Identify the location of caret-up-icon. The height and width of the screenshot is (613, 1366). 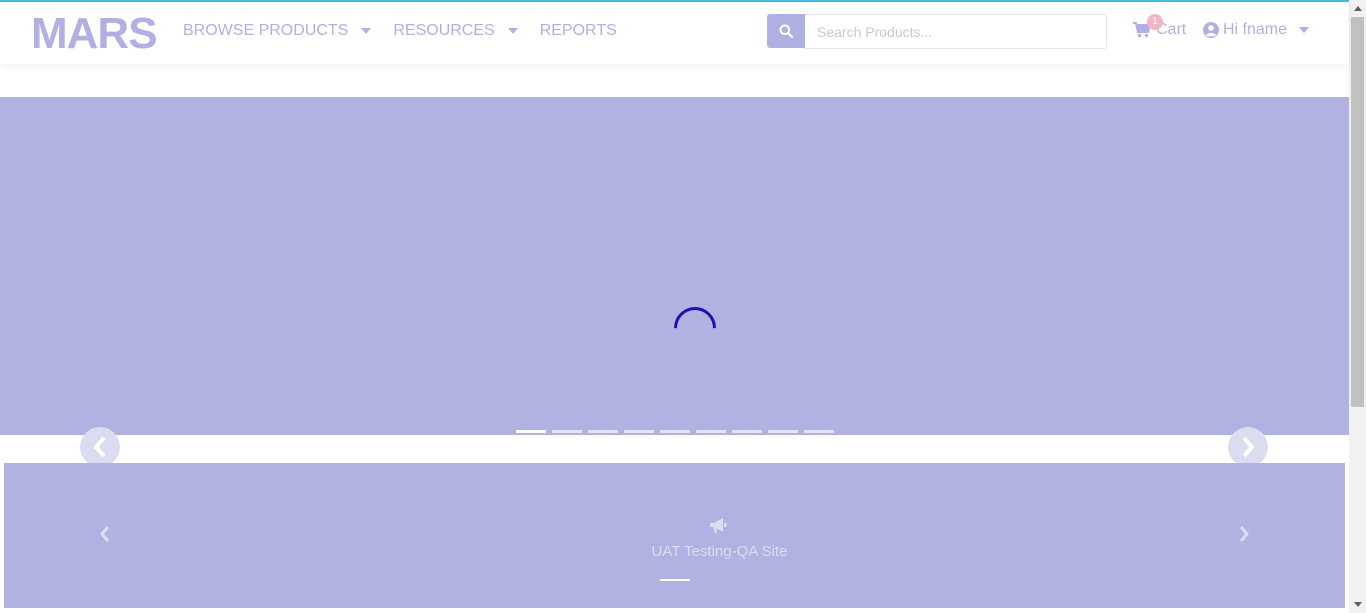
(1357, 8).